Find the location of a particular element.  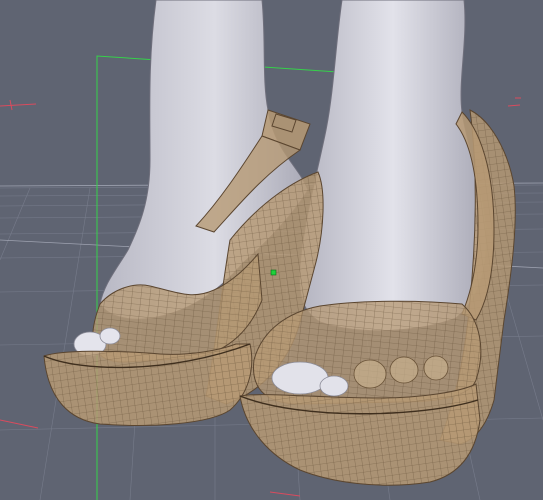

pivot-marker is located at coordinates (273, 272).